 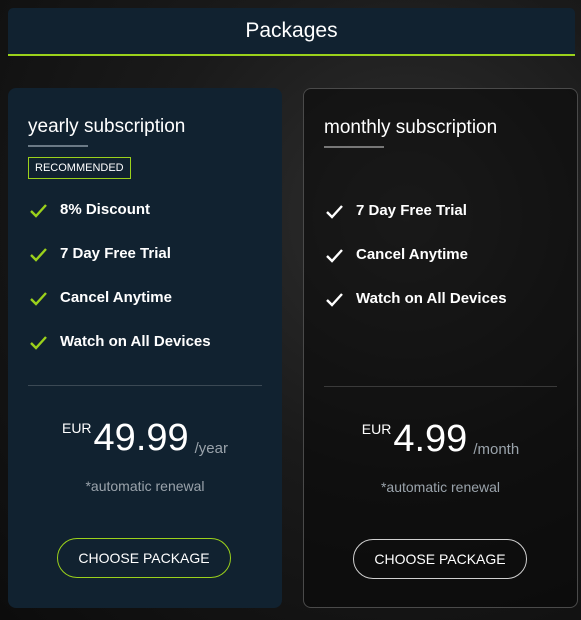 What do you see at coordinates (211, 448) in the screenshot?
I see `price-period: /year` at bounding box center [211, 448].